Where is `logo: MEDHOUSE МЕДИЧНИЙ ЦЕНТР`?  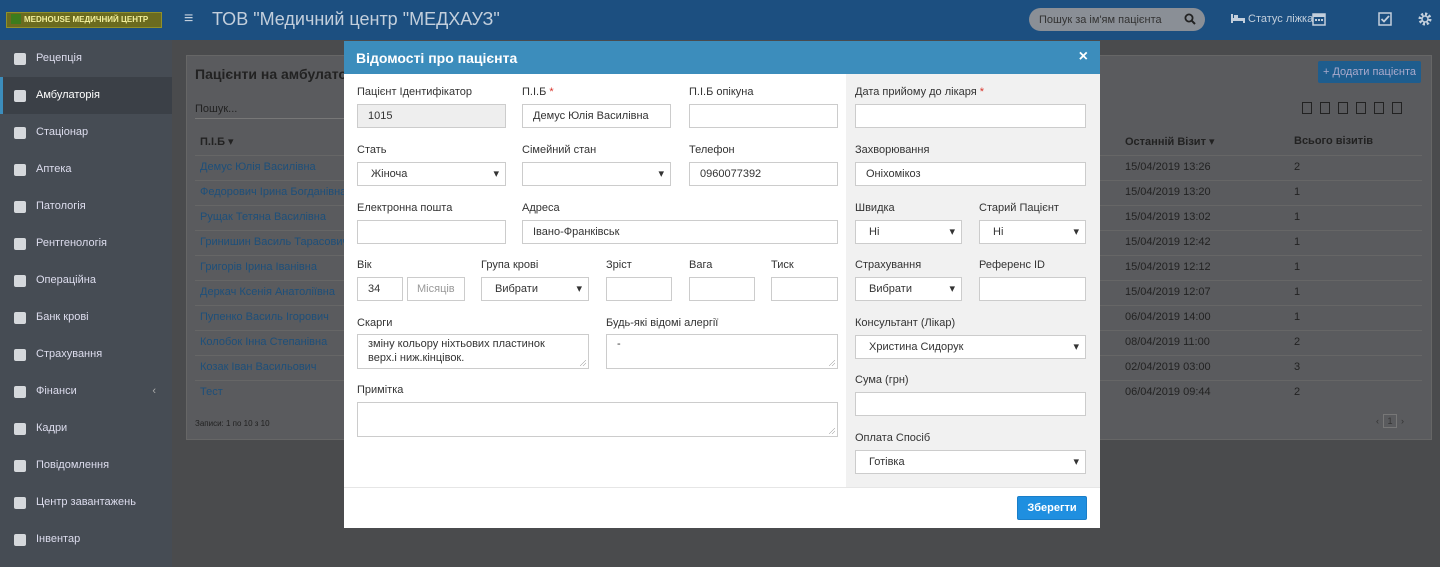
logo: MEDHOUSE МЕДИЧНИЙ ЦЕНТР is located at coordinates (84, 20).